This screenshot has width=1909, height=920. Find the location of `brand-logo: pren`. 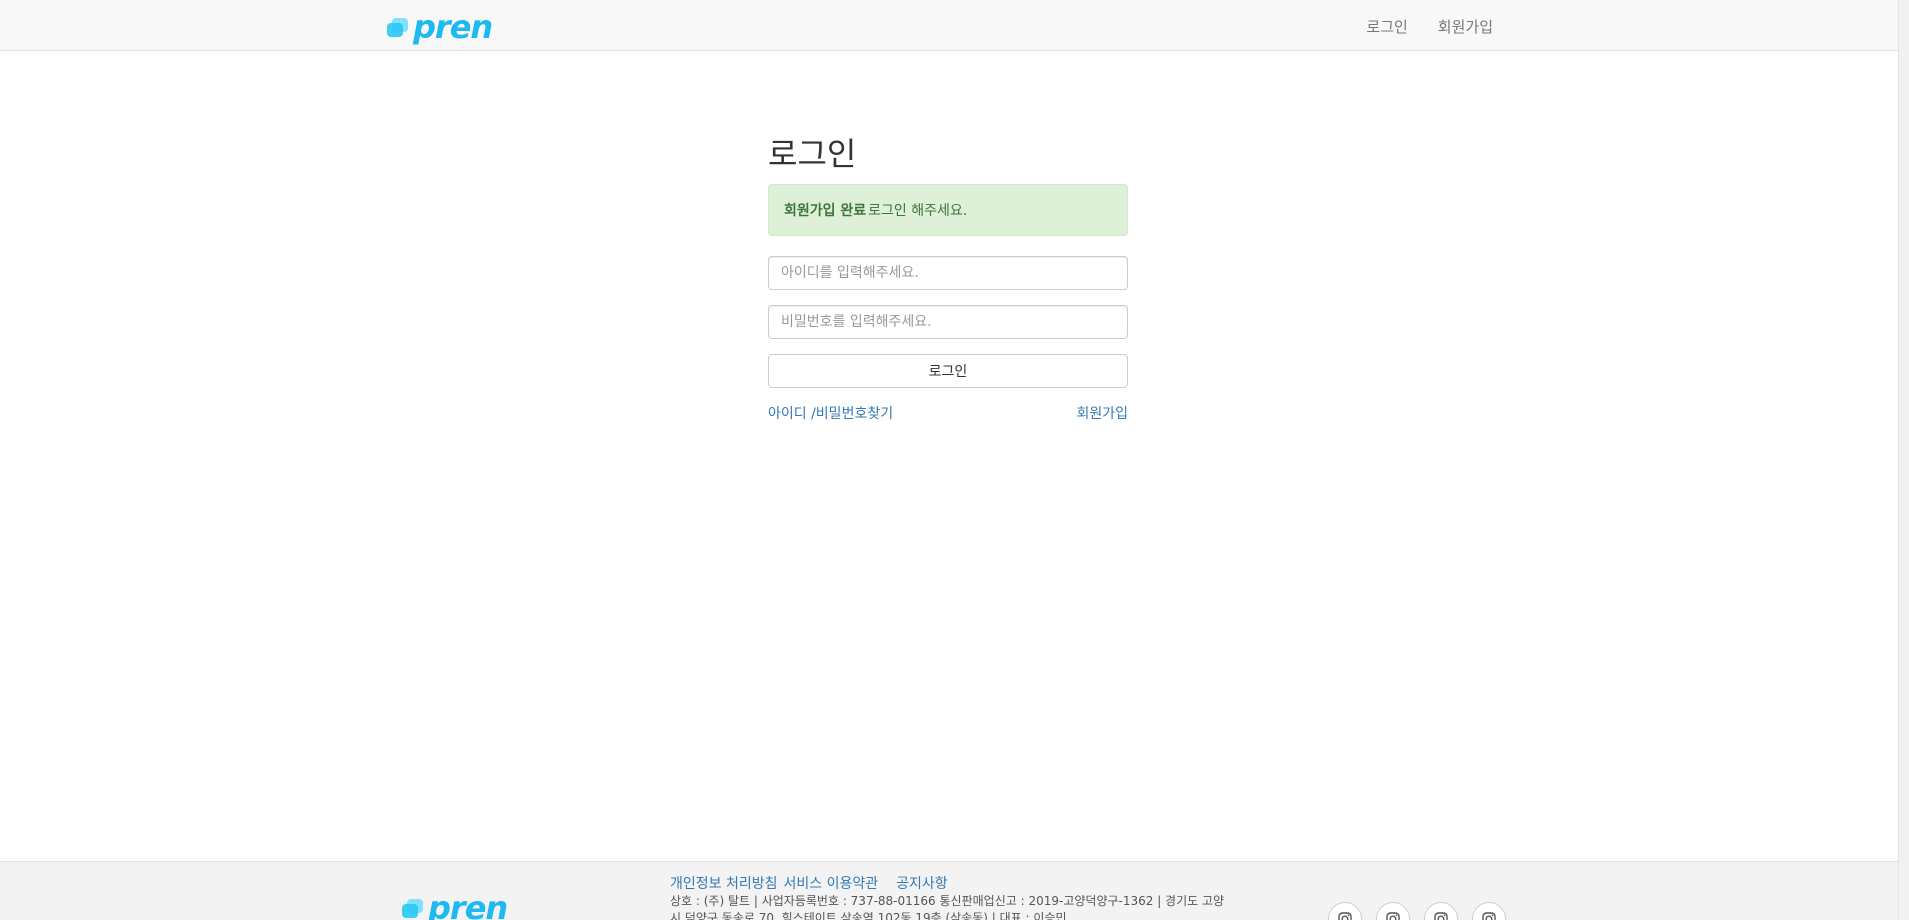

brand-logo: pren is located at coordinates (439, 27).